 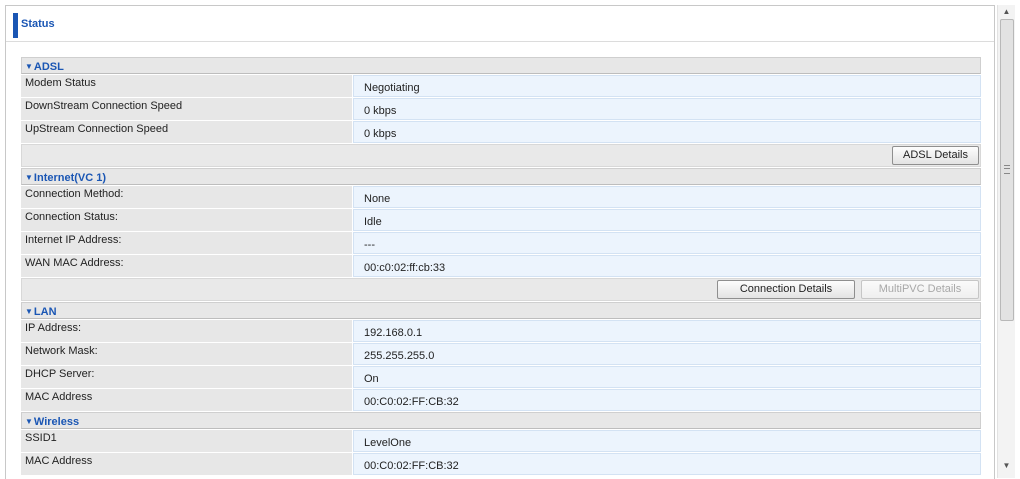 I want to click on adsl-details-button: ADSL Details, so click(x=935, y=155).